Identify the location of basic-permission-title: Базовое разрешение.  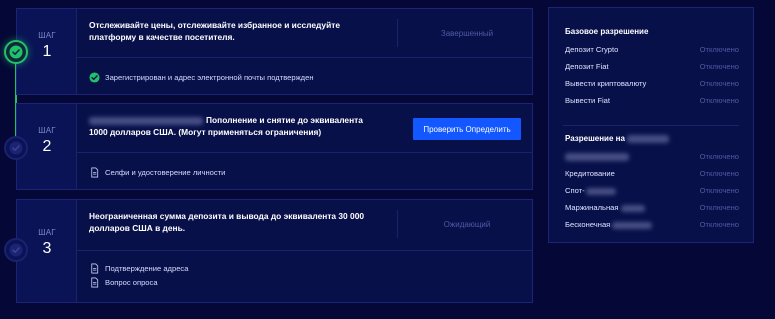
(607, 31).